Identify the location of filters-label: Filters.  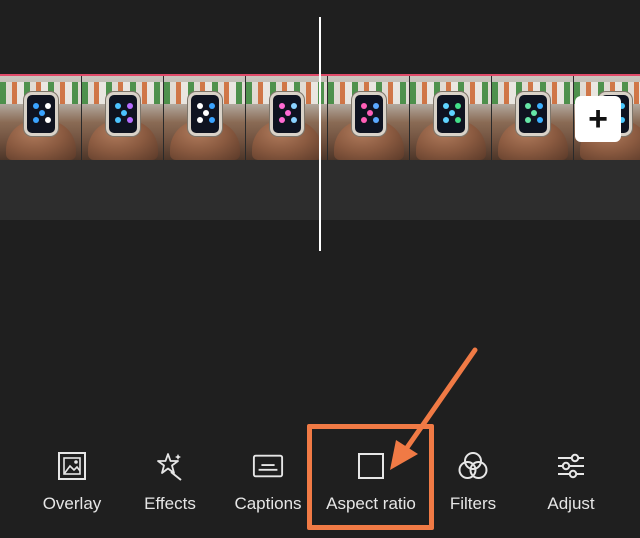
(473, 503).